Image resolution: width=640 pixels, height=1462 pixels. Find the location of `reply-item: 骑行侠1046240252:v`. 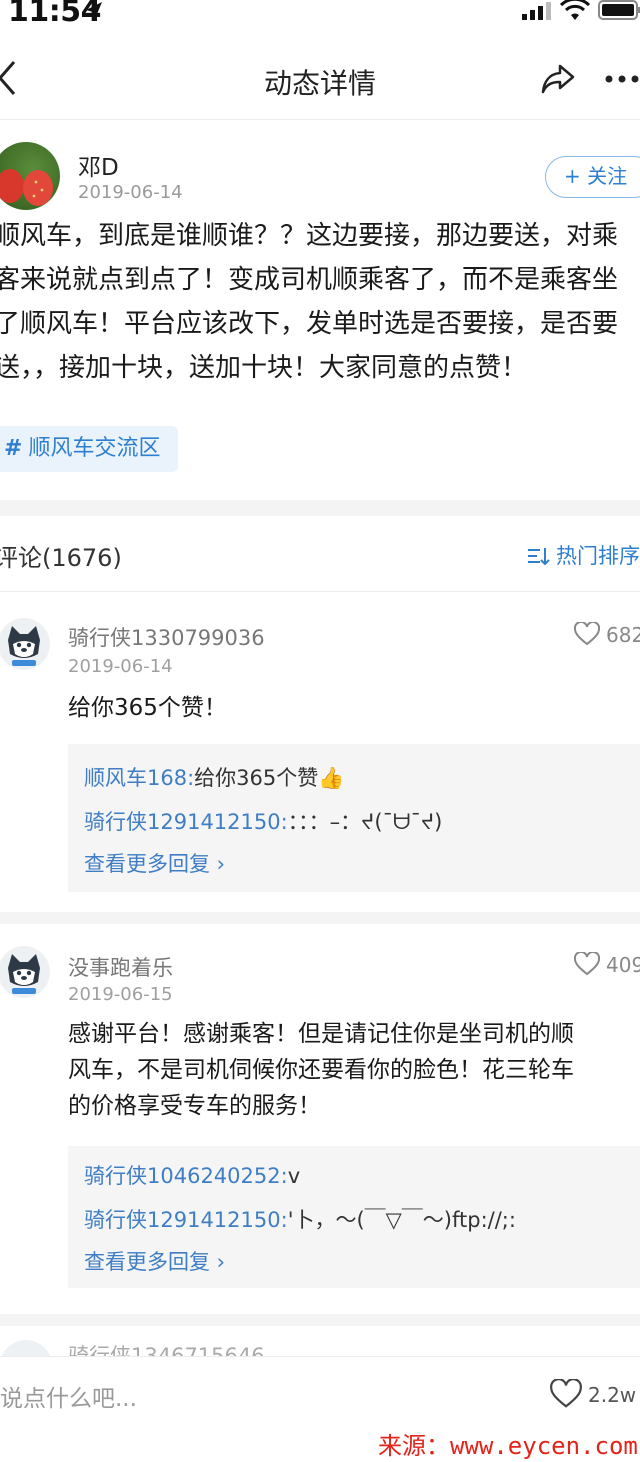

reply-item: 骑行侠1046240252:v is located at coordinates (192, 1175).